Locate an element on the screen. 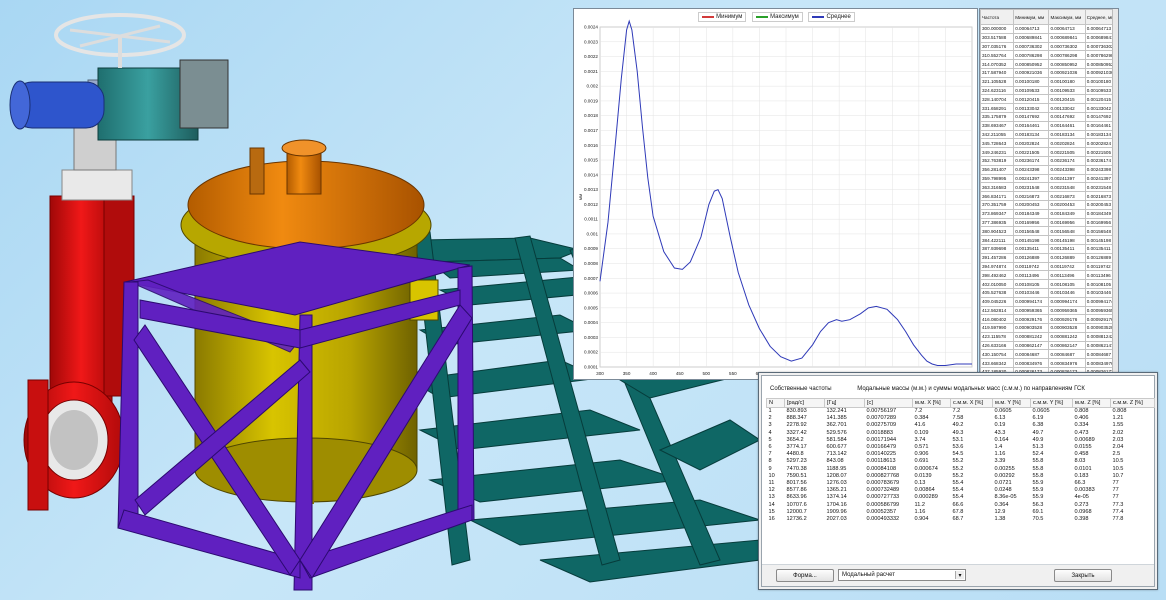 Image resolution: width=1166 pixels, height=600 pixels. table-cell: 0.808 is located at coordinates (1081, 411).